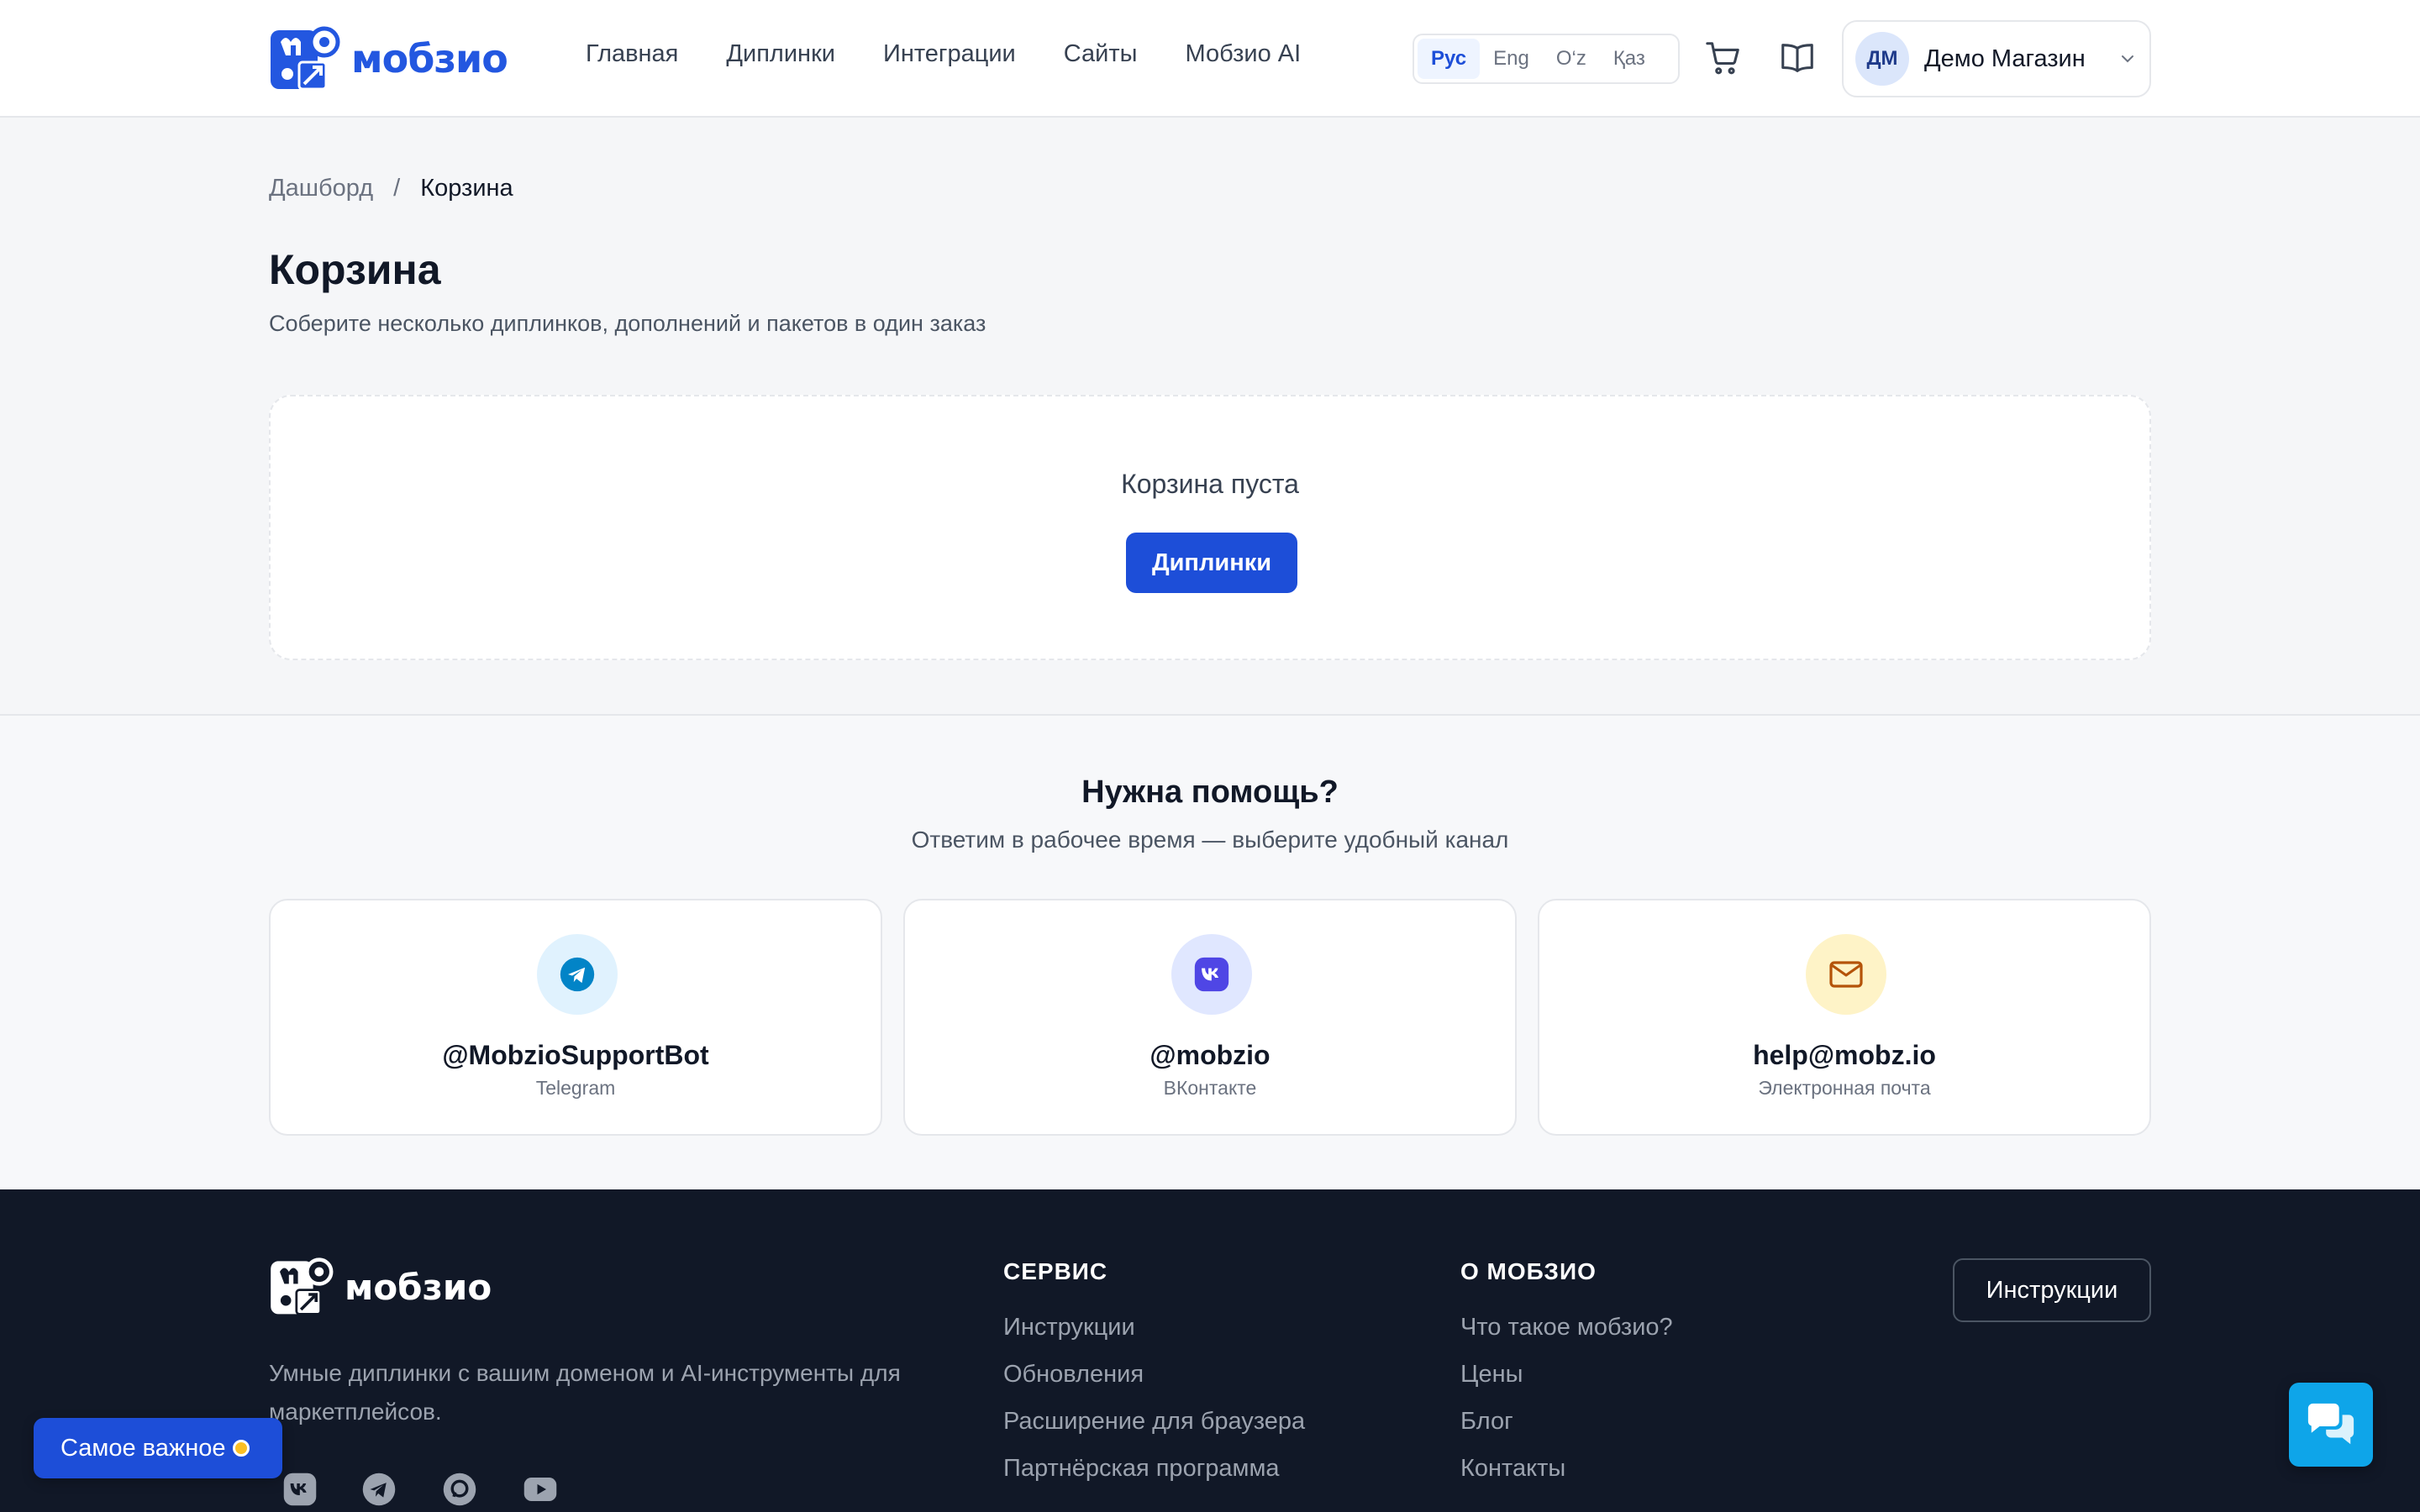 The height and width of the screenshot is (1512, 2420). I want to click on book-icon, so click(1798, 58).